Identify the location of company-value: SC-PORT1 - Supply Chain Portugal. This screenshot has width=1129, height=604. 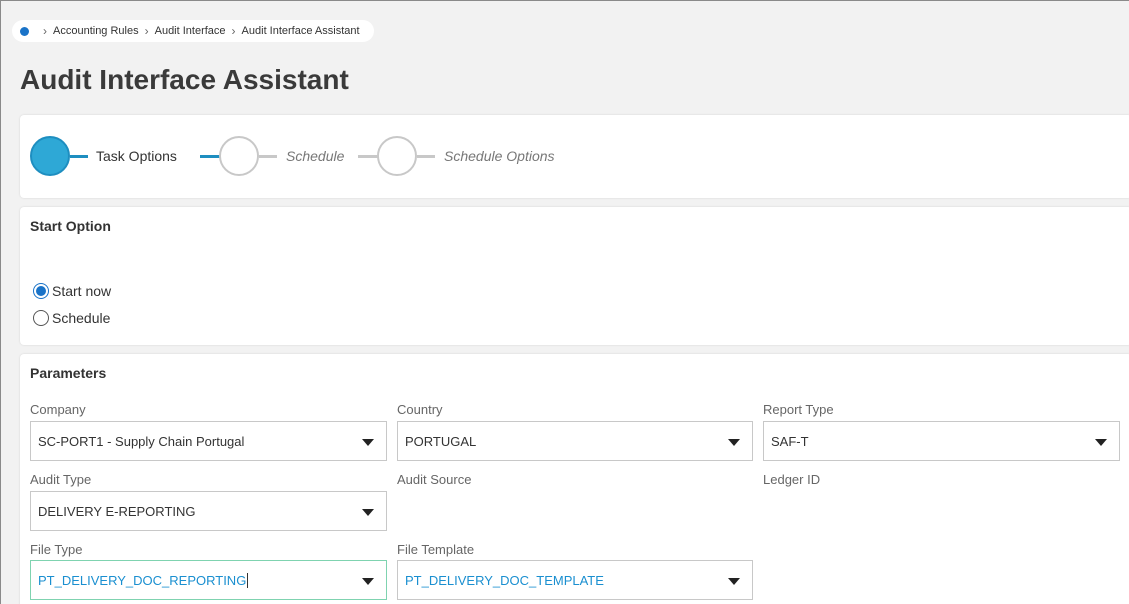
(141, 441).